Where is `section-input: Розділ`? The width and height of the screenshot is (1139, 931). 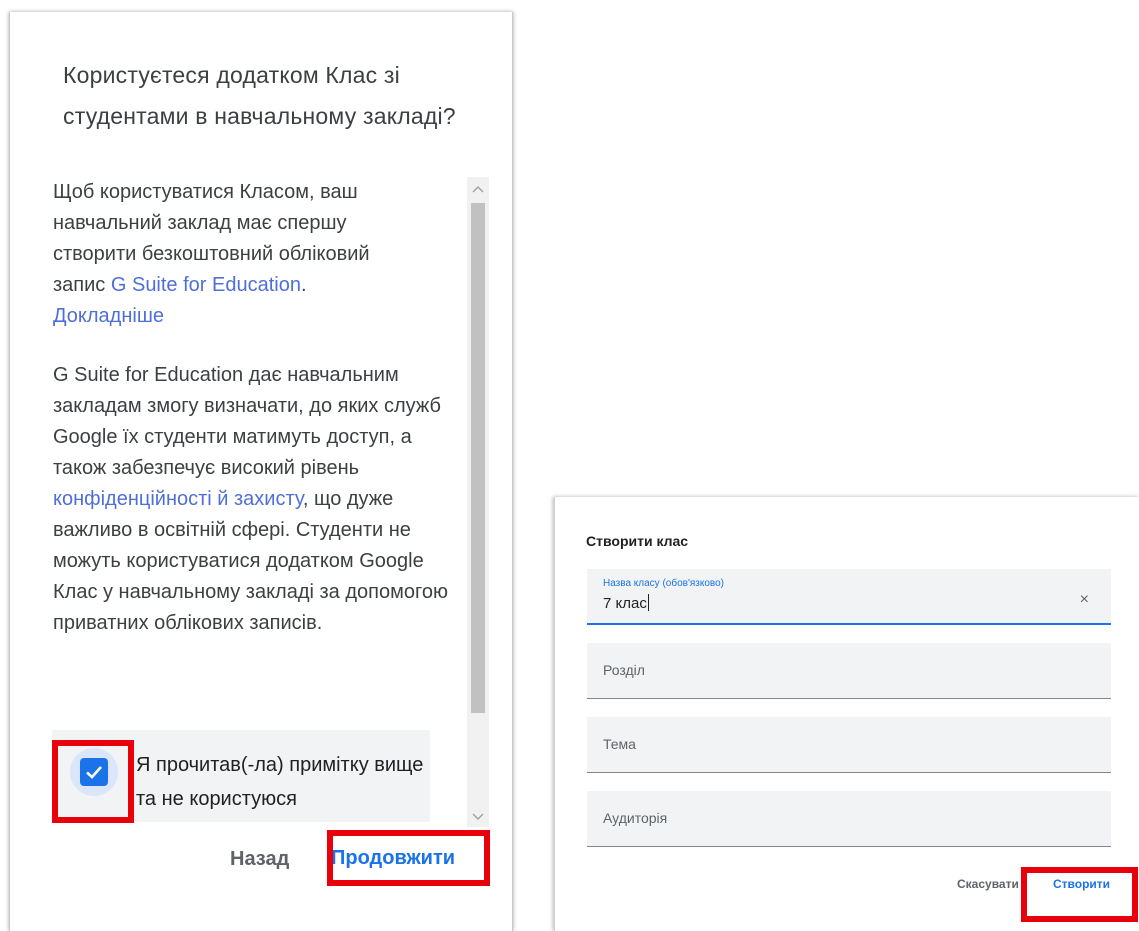 section-input: Розділ is located at coordinates (849, 671).